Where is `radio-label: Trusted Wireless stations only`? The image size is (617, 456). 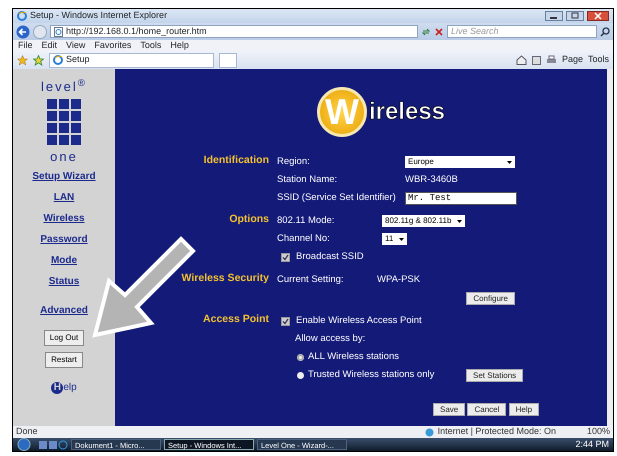 radio-label: Trusted Wireless stations only is located at coordinates (372, 375).